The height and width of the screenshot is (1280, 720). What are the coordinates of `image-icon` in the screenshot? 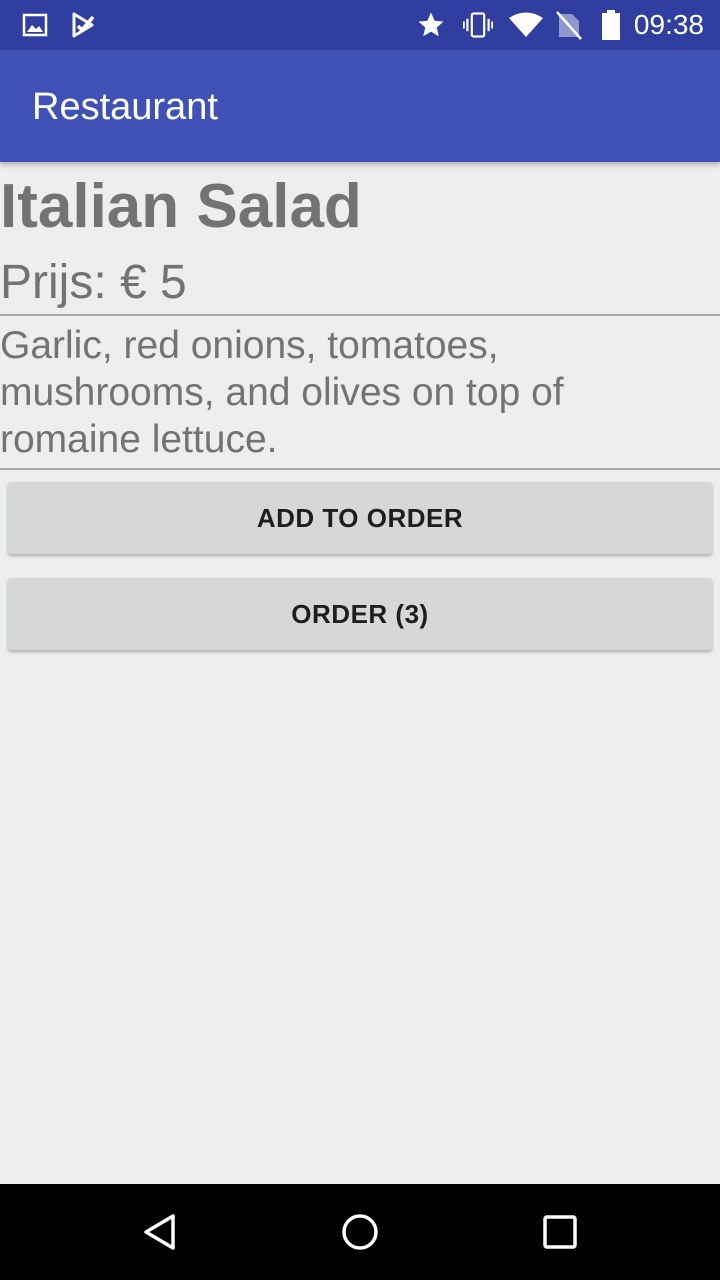 It's located at (35, 25).